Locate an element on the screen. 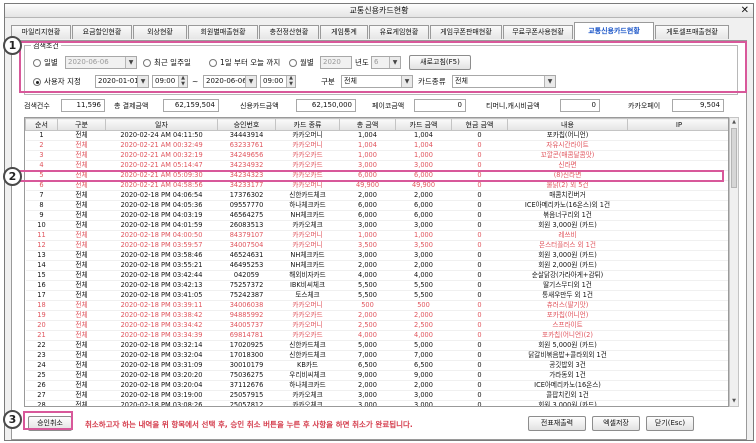 The width and height of the screenshot is (756, 443). table-cell: 포카칩(어니언)(2) is located at coordinates (567, 335).